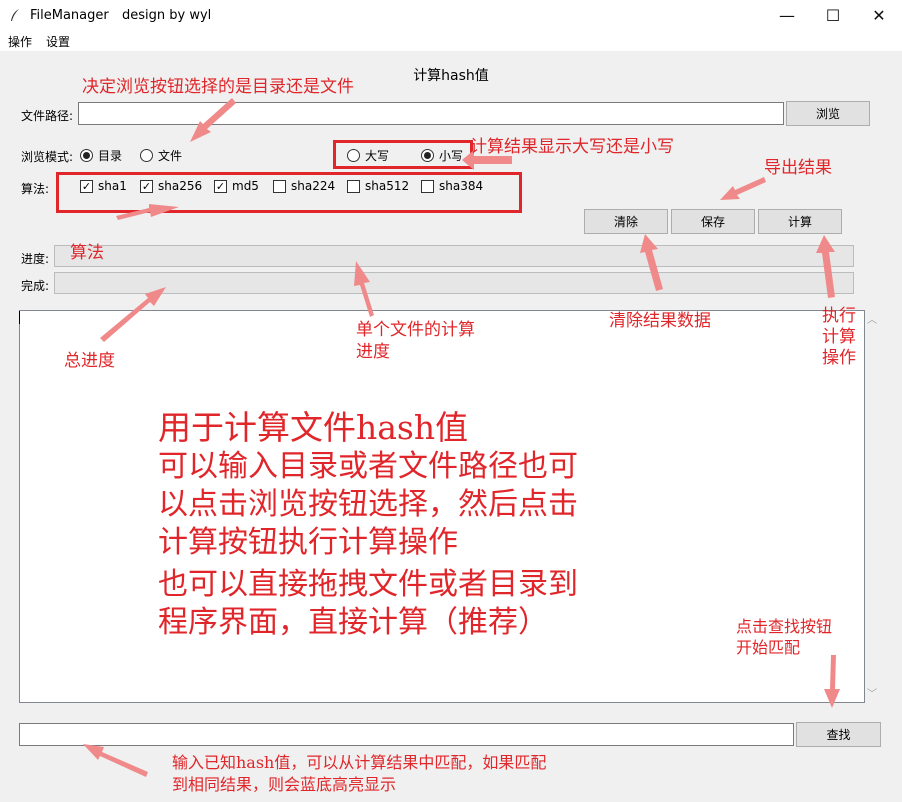 This screenshot has height=802, width=902. What do you see at coordinates (284, 784) in the screenshot?
I see `annotation-line: 到相同结果，则会蓝底高亮显示` at bounding box center [284, 784].